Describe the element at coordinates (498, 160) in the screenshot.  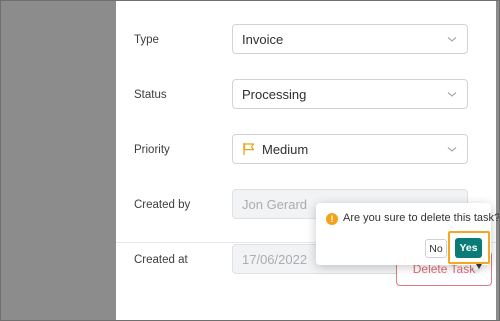
I see `modal-backdrop-right` at that location.